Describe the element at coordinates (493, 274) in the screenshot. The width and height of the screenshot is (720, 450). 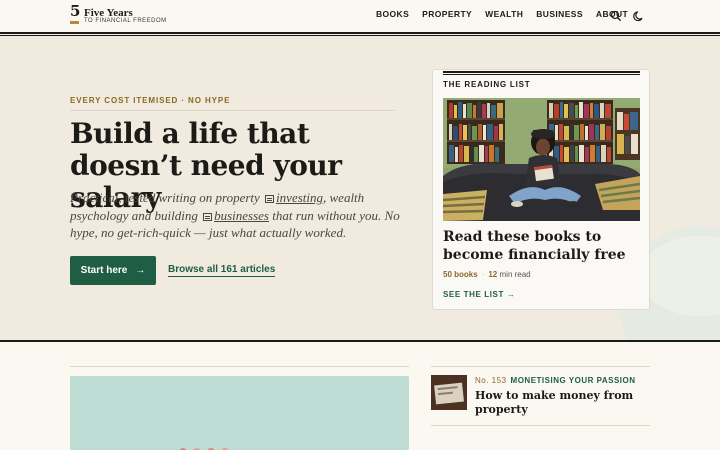
I see `read-time-number: 12` at that location.